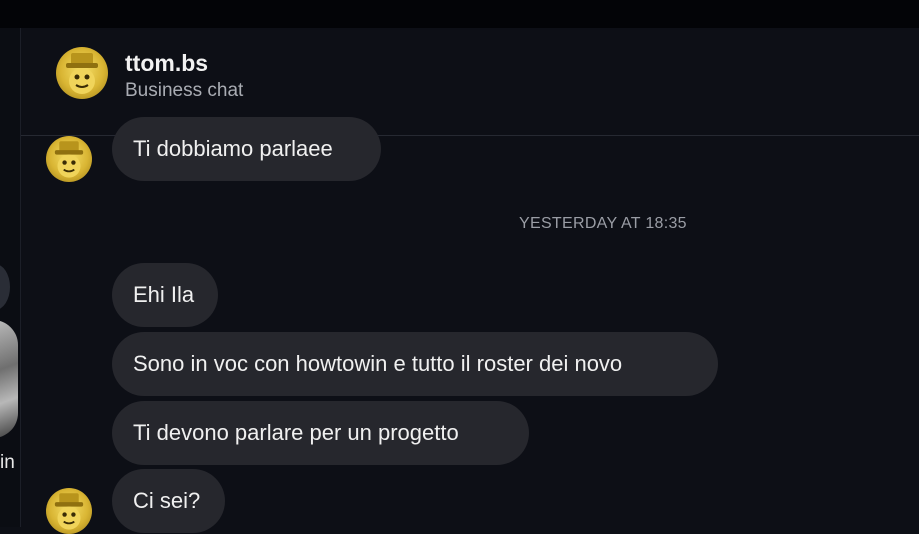 This screenshot has width=919, height=534. I want to click on chat-subtitle: Business chat, so click(184, 90).